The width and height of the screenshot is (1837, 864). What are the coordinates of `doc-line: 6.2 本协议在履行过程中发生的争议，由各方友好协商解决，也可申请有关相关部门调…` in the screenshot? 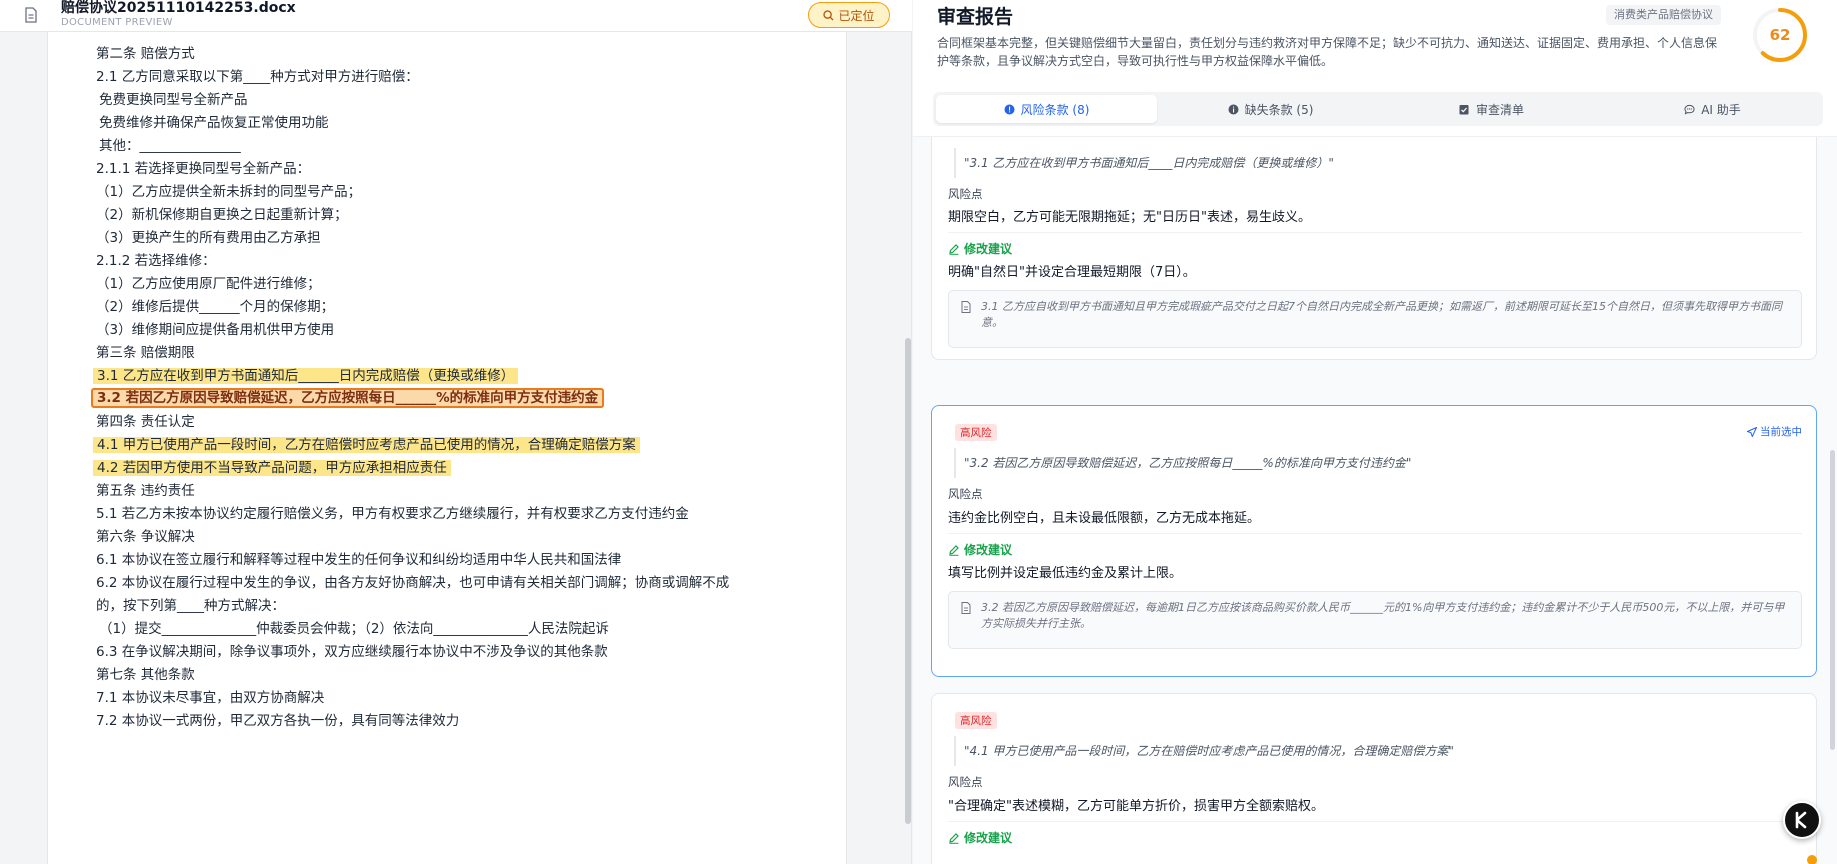 It's located at (413, 583).